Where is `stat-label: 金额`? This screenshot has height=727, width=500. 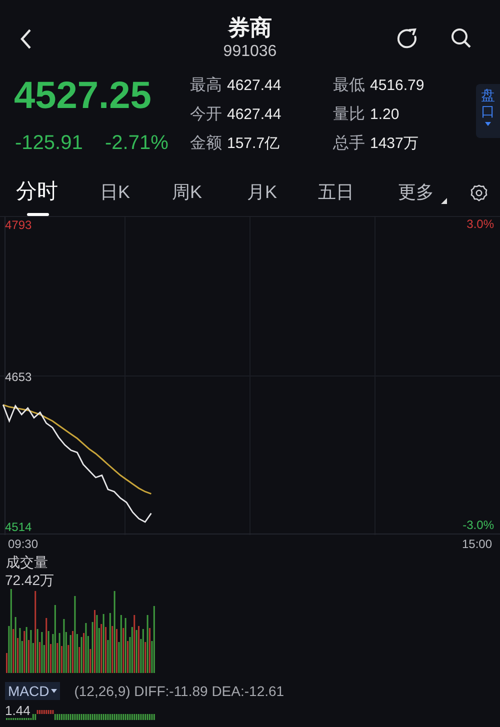 stat-label: 金额 is located at coordinates (206, 144).